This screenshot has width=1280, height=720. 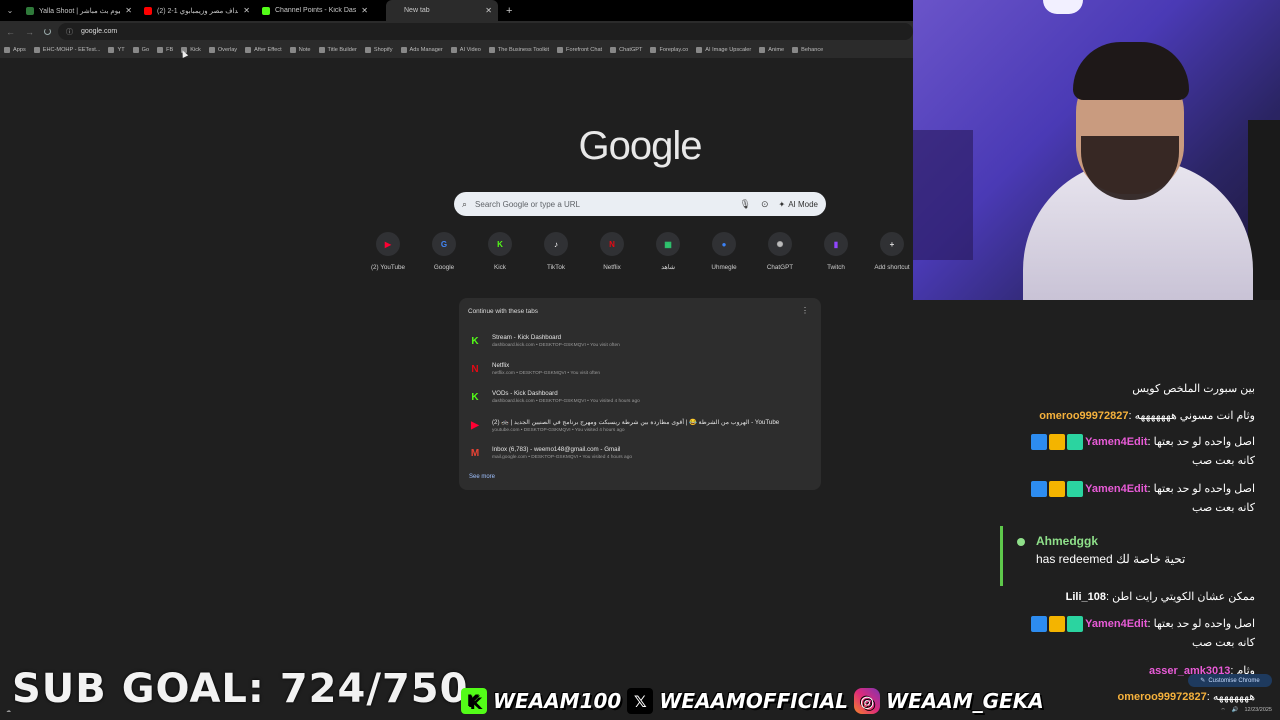 I want to click on shortcut-tile: + Add shortcut, so click(x=892, y=251).